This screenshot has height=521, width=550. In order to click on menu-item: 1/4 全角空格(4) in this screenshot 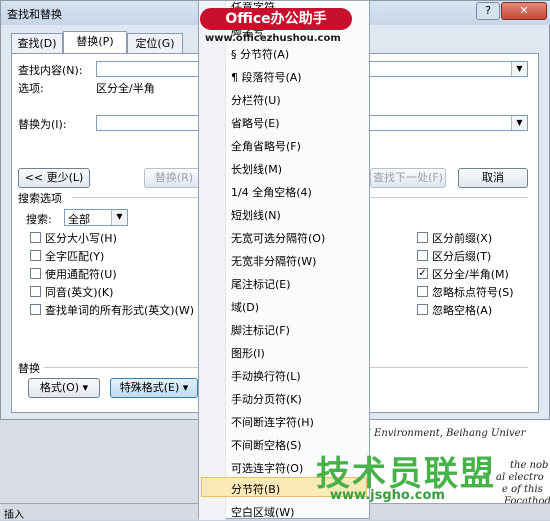, I will do `click(271, 192)`.